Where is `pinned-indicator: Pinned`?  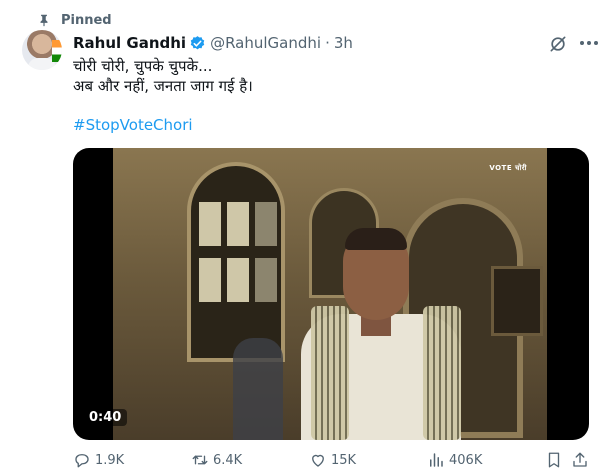 pinned-indicator: Pinned is located at coordinates (74, 20).